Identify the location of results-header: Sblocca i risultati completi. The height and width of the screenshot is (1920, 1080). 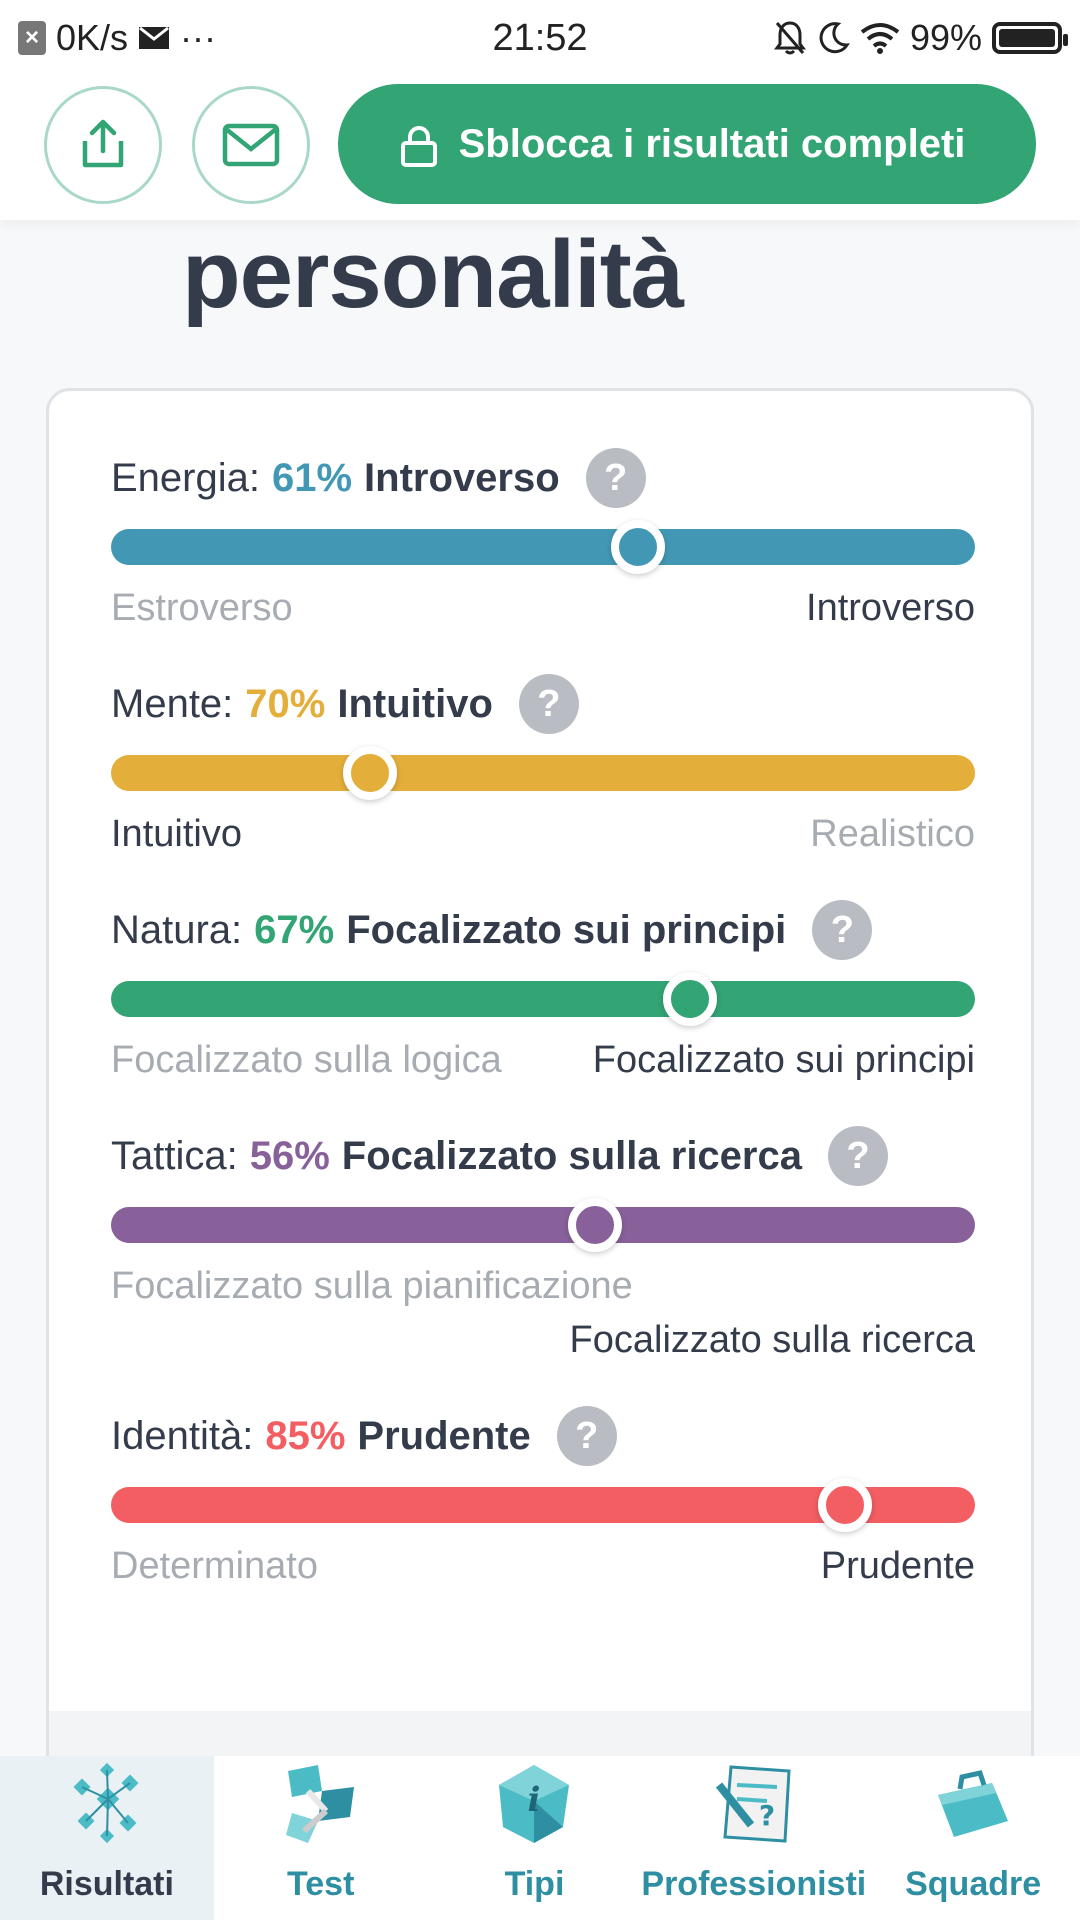
(540, 148).